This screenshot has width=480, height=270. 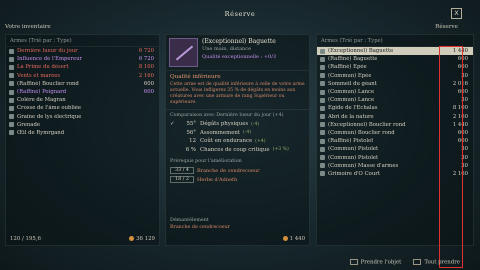 What do you see at coordinates (237, 141) in the screenshot?
I see `stat-row: 12 Coût en endurance (+4)` at bounding box center [237, 141].